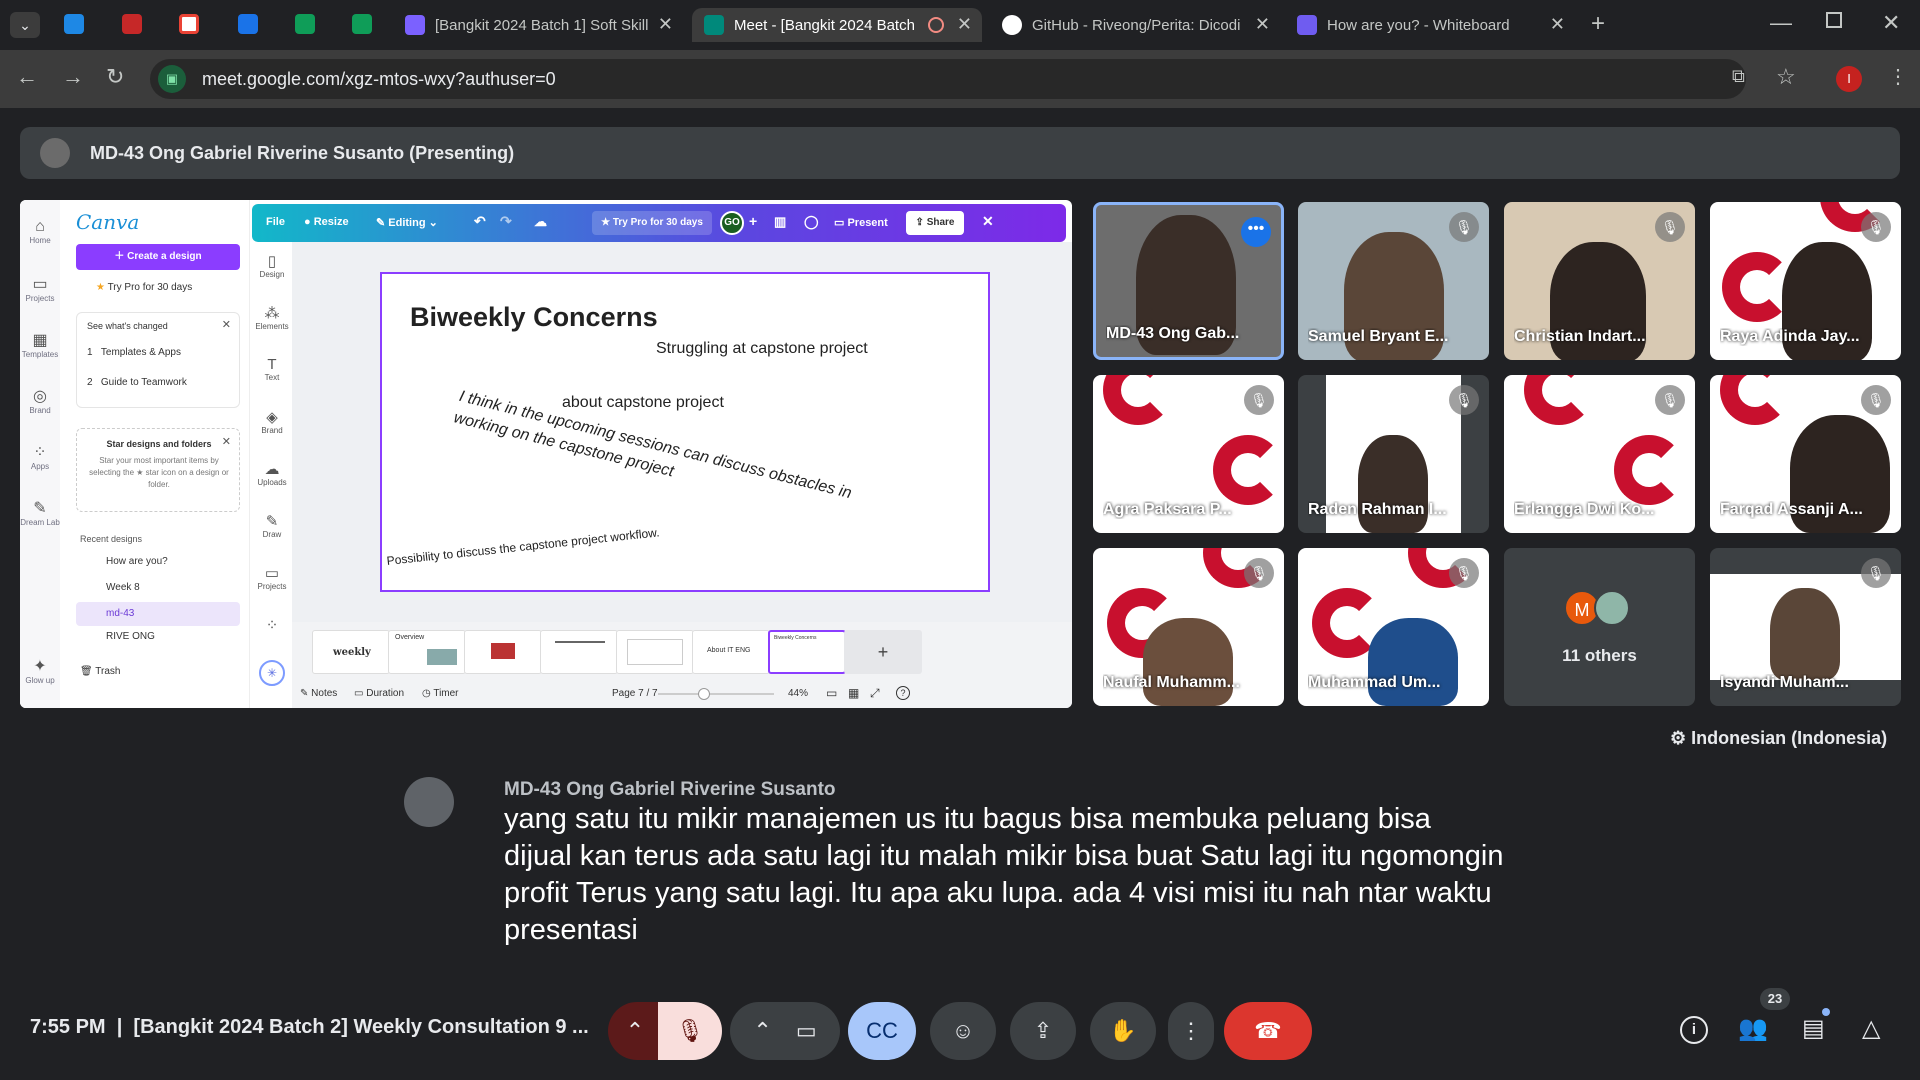 The width and height of the screenshot is (1920, 1080). What do you see at coordinates (27, 77) in the screenshot?
I see `back-icon: ←` at bounding box center [27, 77].